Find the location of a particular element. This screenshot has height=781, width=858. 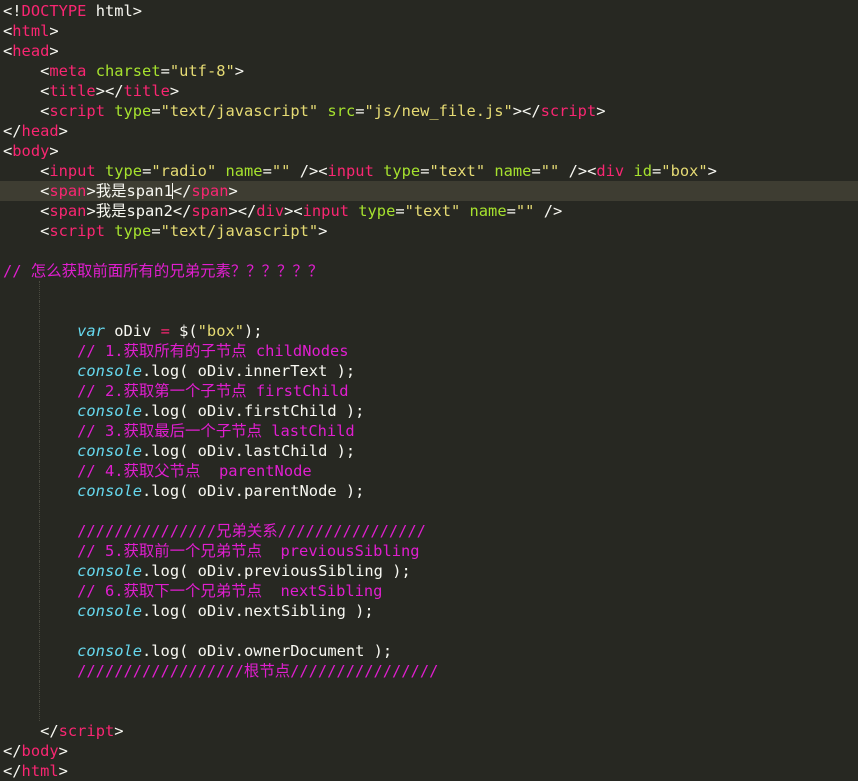

code-token-plain: 我是span2 is located at coordinates (134, 211).